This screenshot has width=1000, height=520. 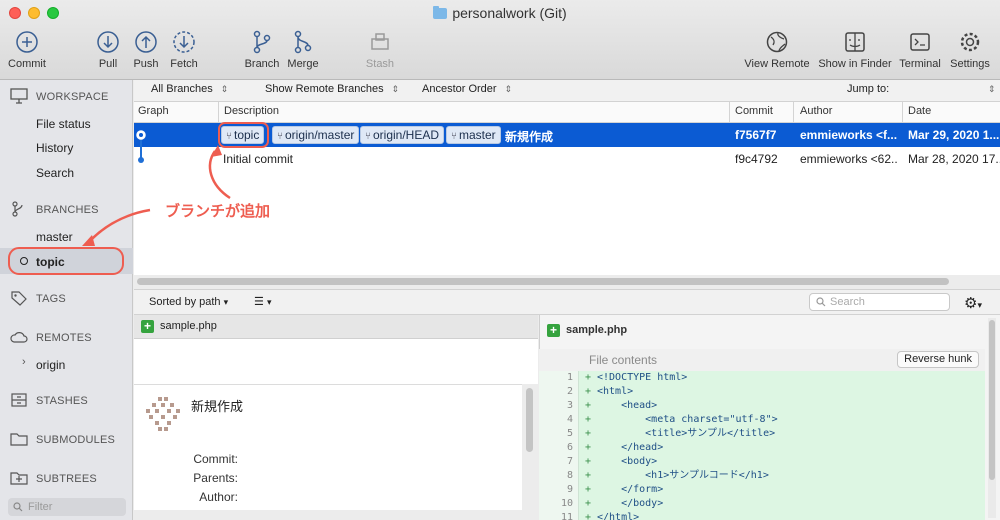 I want to click on branch-label-origin-master: ⑂ origin/master, so click(x=316, y=135).